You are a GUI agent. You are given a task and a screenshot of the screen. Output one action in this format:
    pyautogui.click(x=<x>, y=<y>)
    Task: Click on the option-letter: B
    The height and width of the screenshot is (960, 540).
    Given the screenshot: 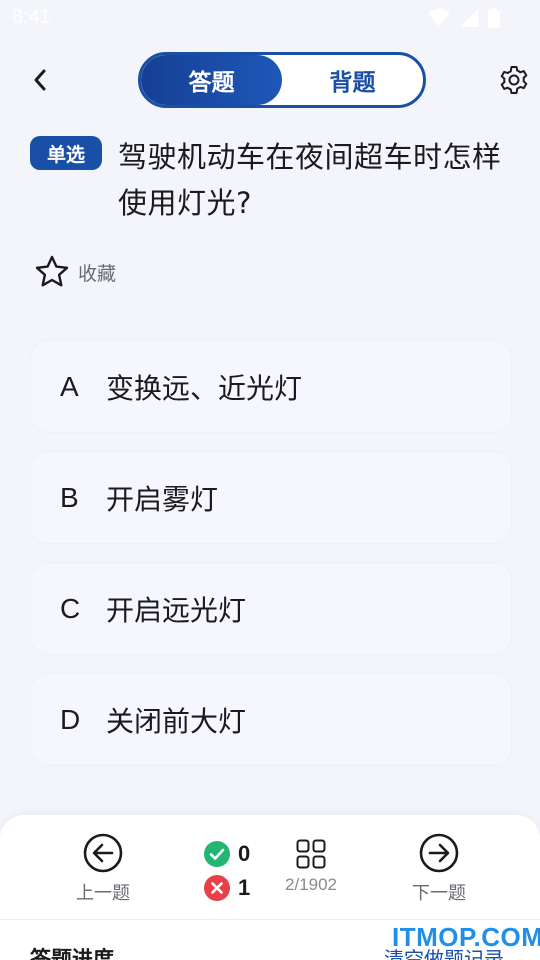 What is the action you would take?
    pyautogui.click(x=69, y=497)
    